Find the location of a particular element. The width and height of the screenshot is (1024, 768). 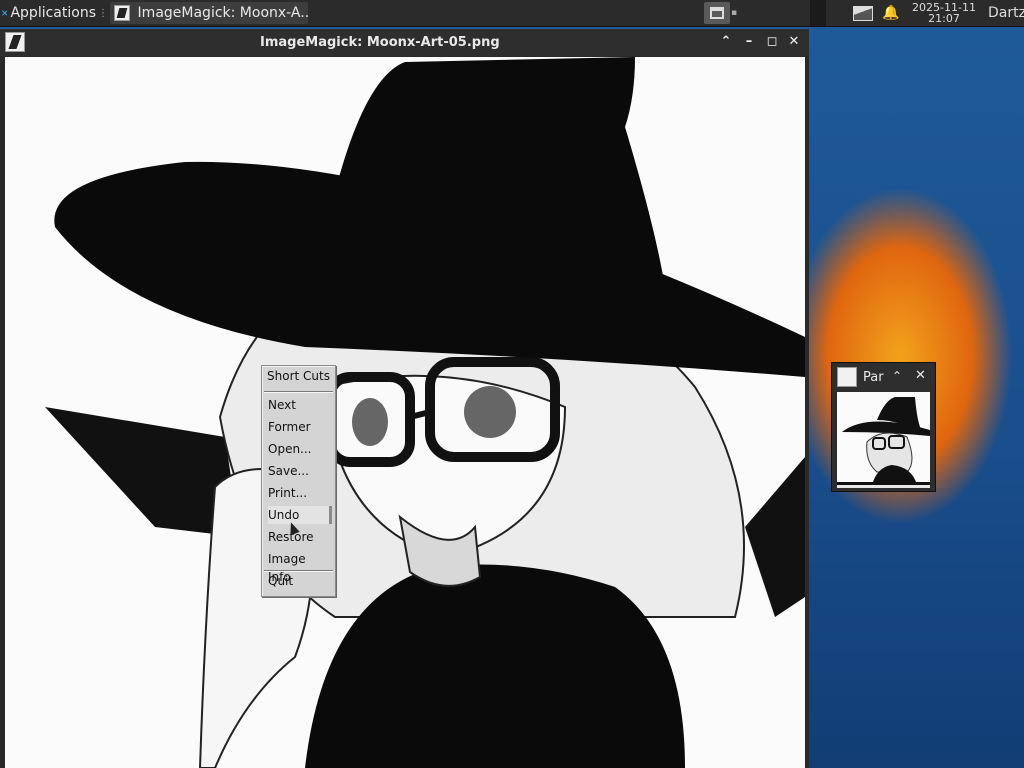

window-title: ImageMagick: Moonx-Art-05.png is located at coordinates (380, 42).